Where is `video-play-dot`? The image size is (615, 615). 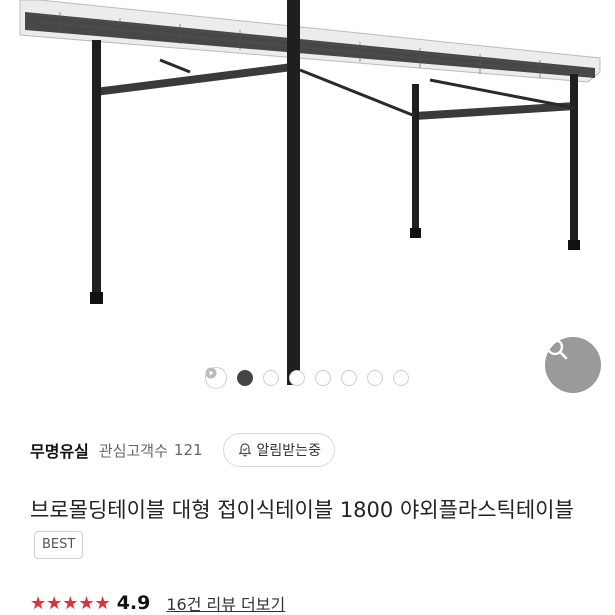
video-play-dot is located at coordinates (216, 378).